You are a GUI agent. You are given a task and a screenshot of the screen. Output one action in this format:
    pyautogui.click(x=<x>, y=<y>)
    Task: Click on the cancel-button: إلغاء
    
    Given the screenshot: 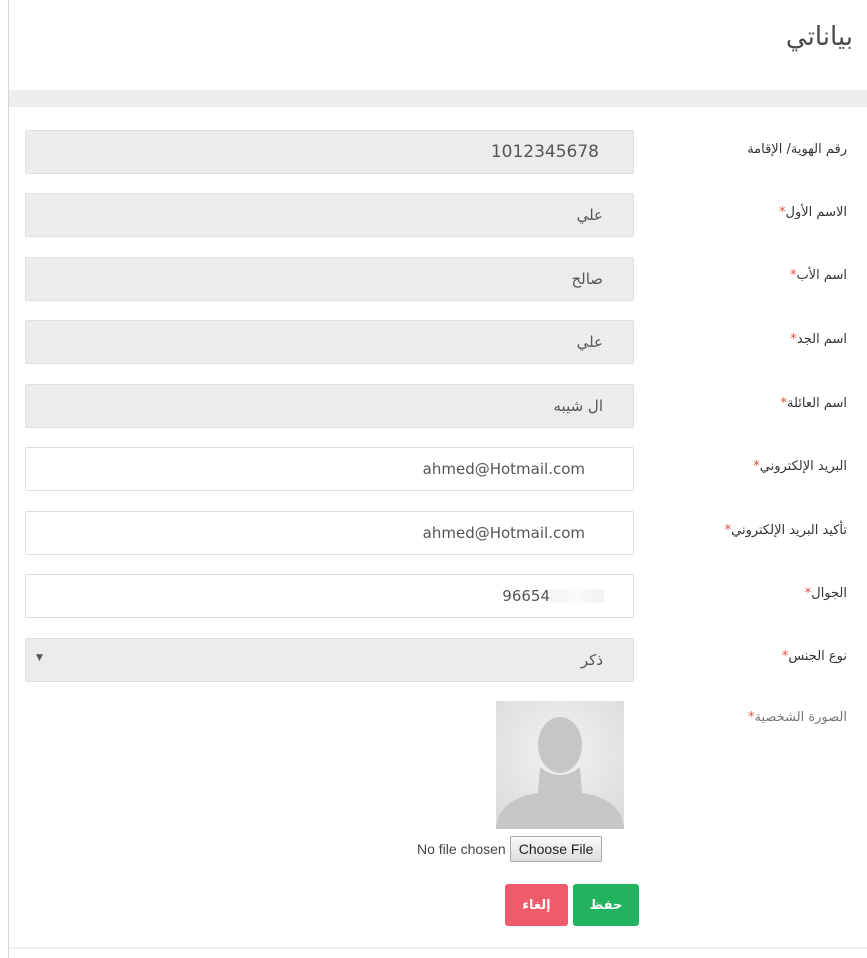 What is the action you would take?
    pyautogui.click(x=536, y=905)
    